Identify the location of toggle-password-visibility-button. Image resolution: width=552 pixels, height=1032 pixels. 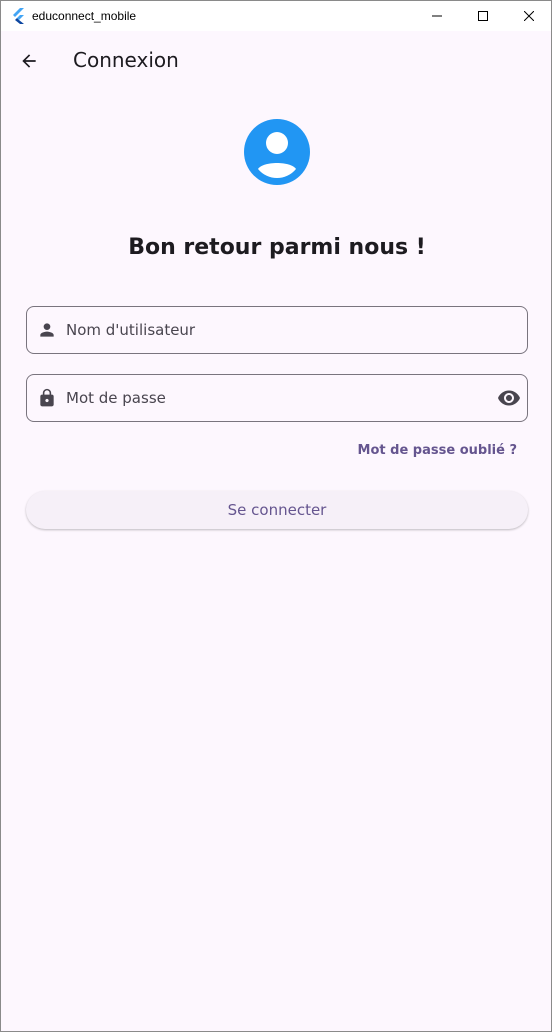
(509, 398).